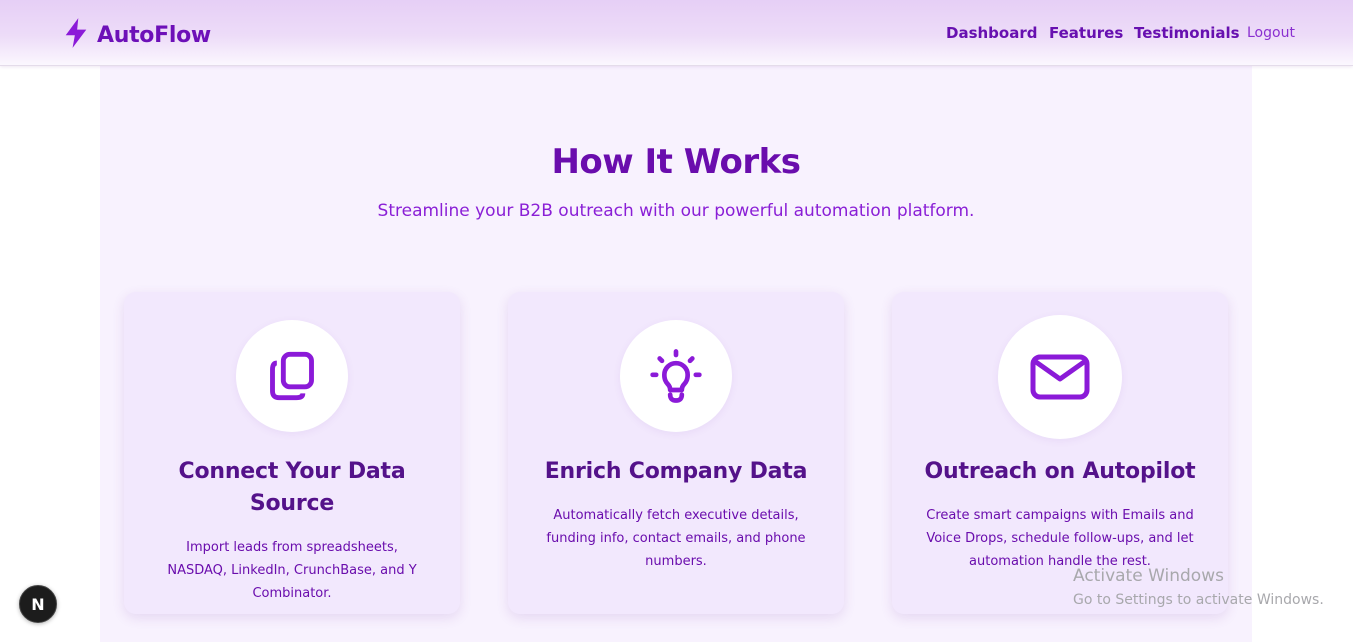 The image size is (1353, 642). Describe the element at coordinates (1060, 471) in the screenshot. I see `card-title: Outreach on Autopilot` at that location.